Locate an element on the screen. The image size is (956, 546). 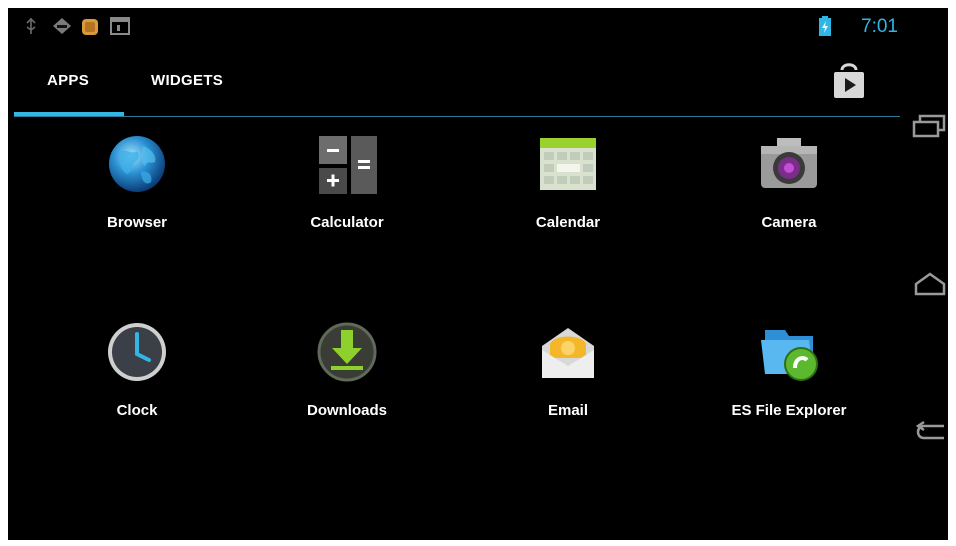
app-downloads: Downloads is located at coordinates (347, 385).